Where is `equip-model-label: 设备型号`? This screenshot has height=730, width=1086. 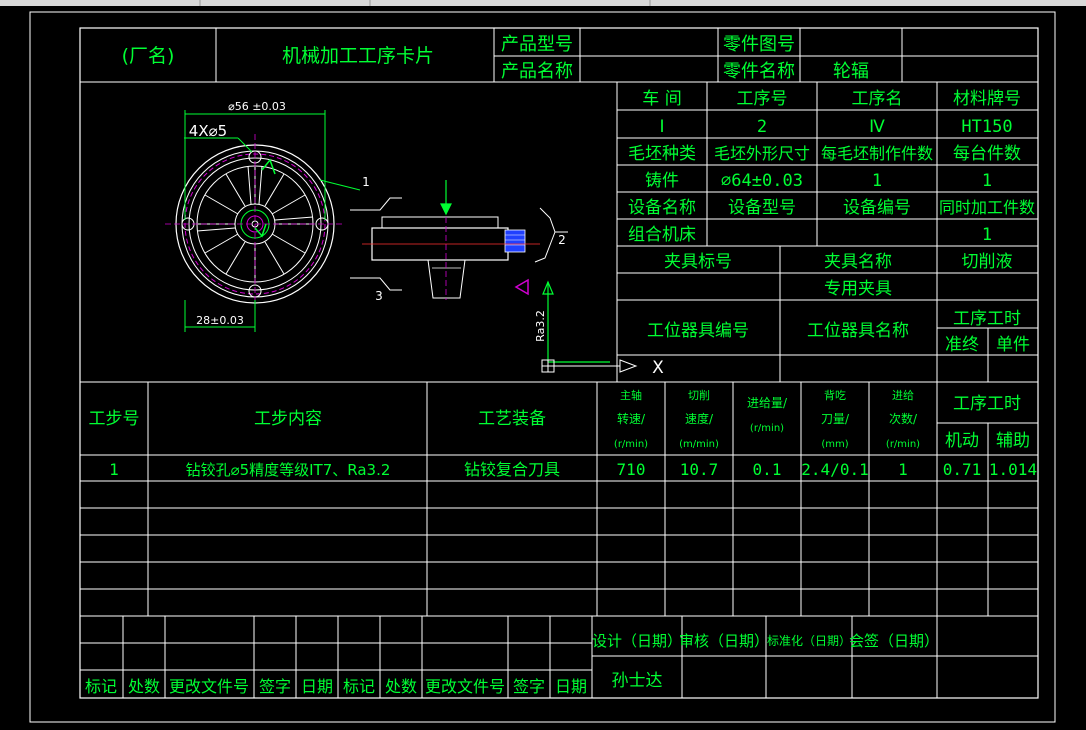
equip-model-label: 设备型号 is located at coordinates (762, 208).